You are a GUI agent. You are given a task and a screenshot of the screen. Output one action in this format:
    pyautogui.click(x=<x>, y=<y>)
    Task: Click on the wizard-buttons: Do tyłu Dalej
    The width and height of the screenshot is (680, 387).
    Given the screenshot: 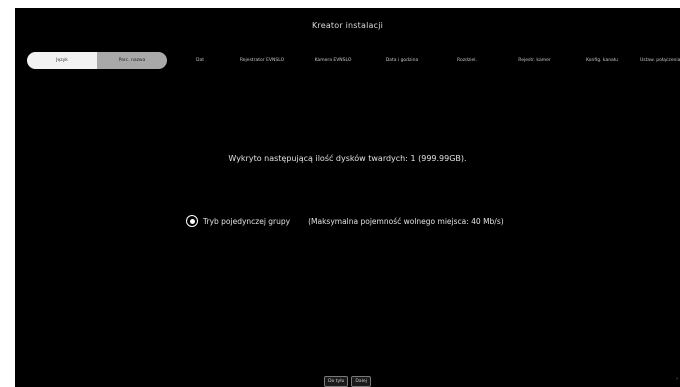 What is the action you would take?
    pyautogui.click(x=347, y=381)
    